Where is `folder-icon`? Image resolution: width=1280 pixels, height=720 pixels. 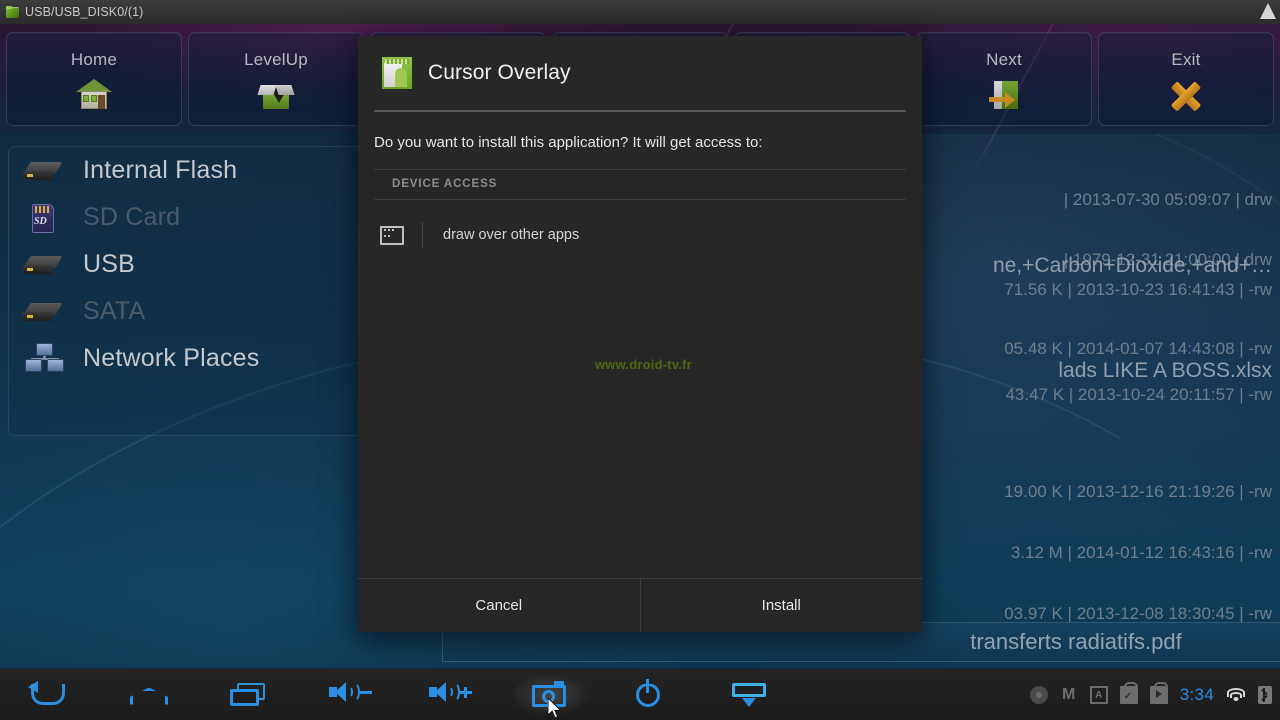 folder-icon is located at coordinates (12, 12).